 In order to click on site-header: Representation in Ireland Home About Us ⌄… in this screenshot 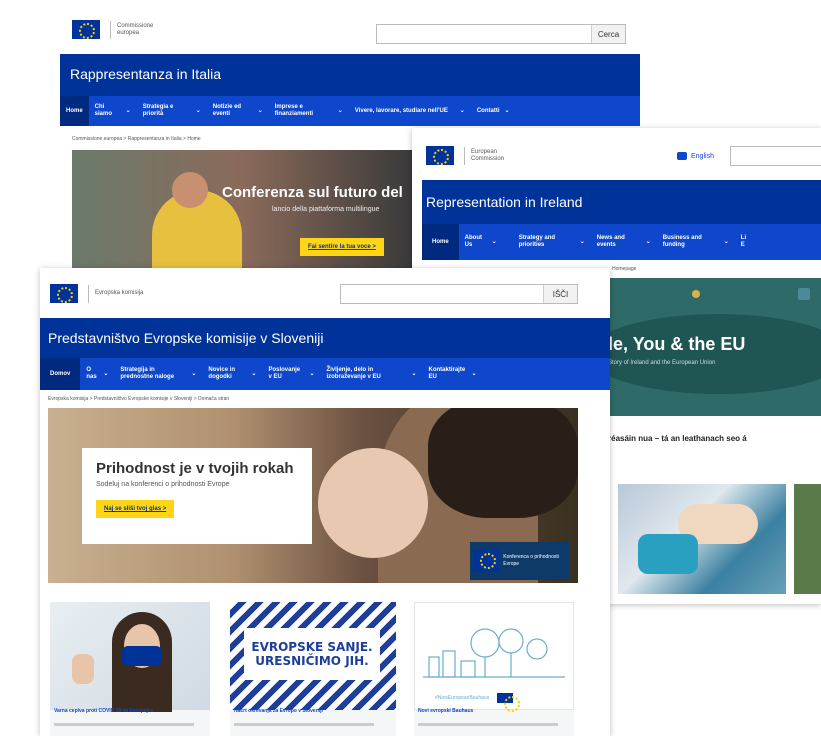, I will do `click(621, 220)`.